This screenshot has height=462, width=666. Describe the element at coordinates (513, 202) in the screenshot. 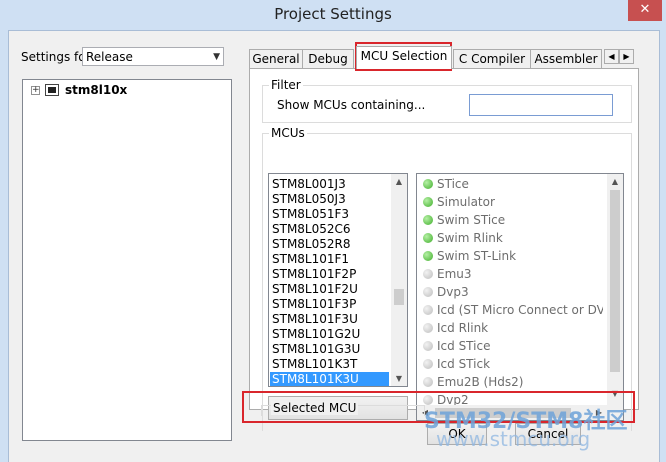

I see `debugger-list-item: Simulator` at that location.